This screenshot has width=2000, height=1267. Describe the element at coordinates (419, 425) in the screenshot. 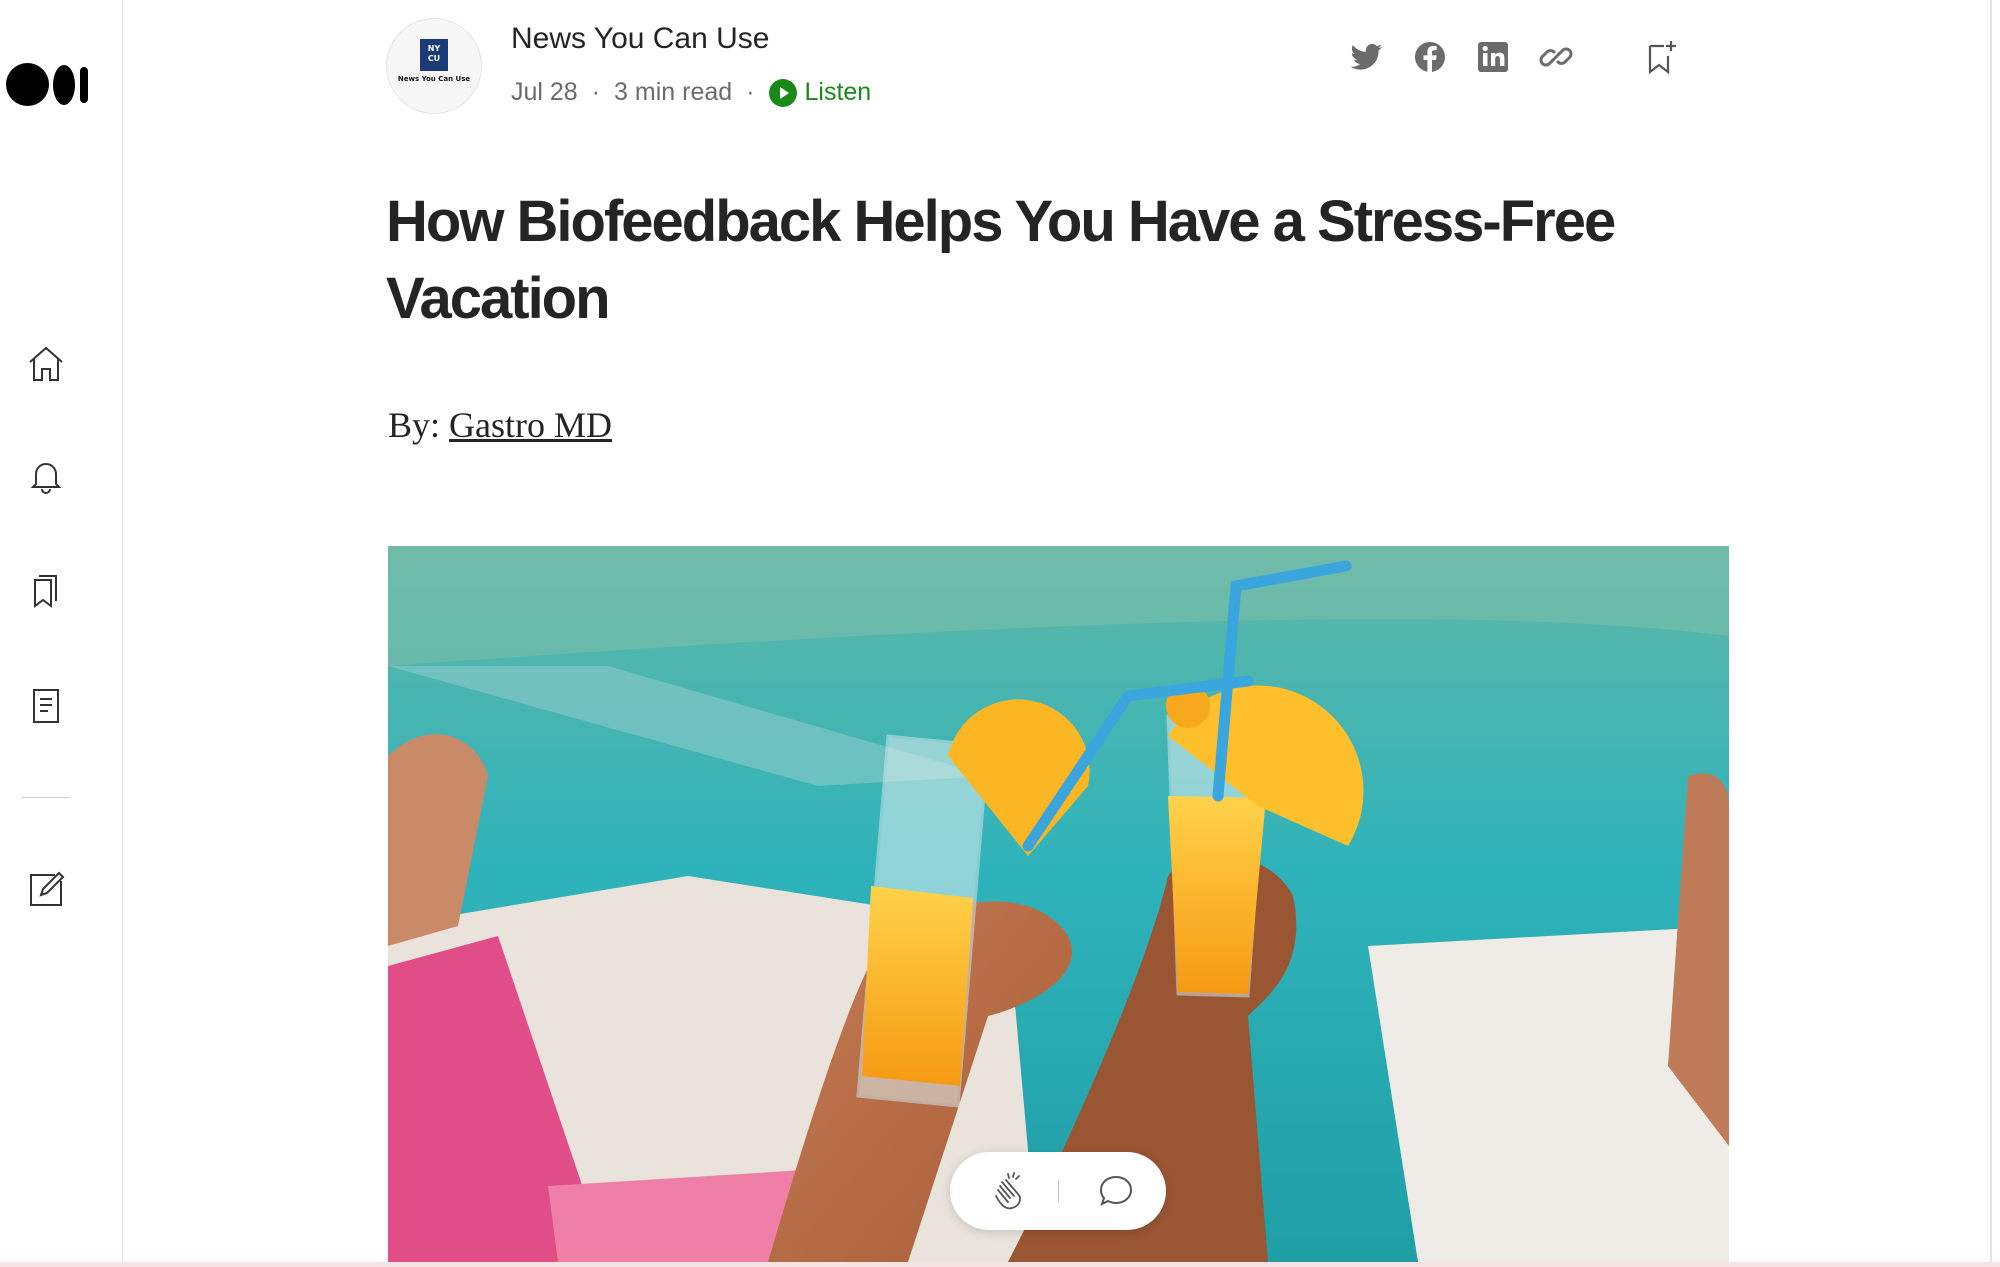

I see `byline-prefix: By:` at that location.